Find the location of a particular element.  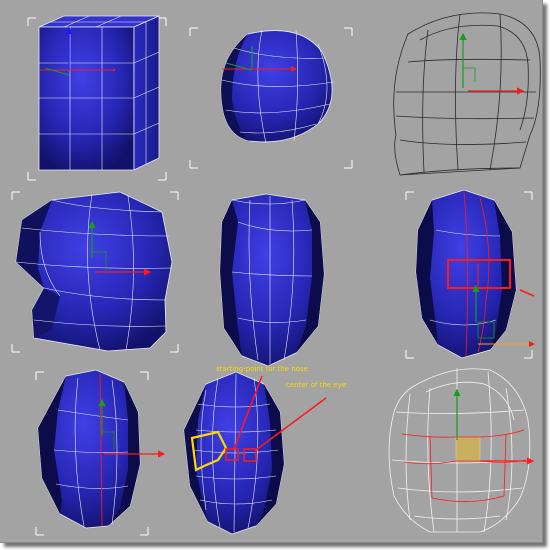

eye-annotation-label: center of the eye is located at coordinates (316, 385).